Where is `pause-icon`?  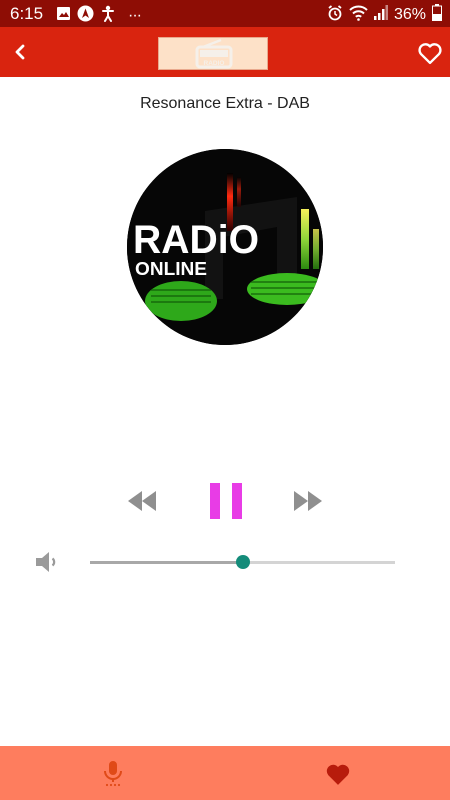 pause-icon is located at coordinates (226, 501).